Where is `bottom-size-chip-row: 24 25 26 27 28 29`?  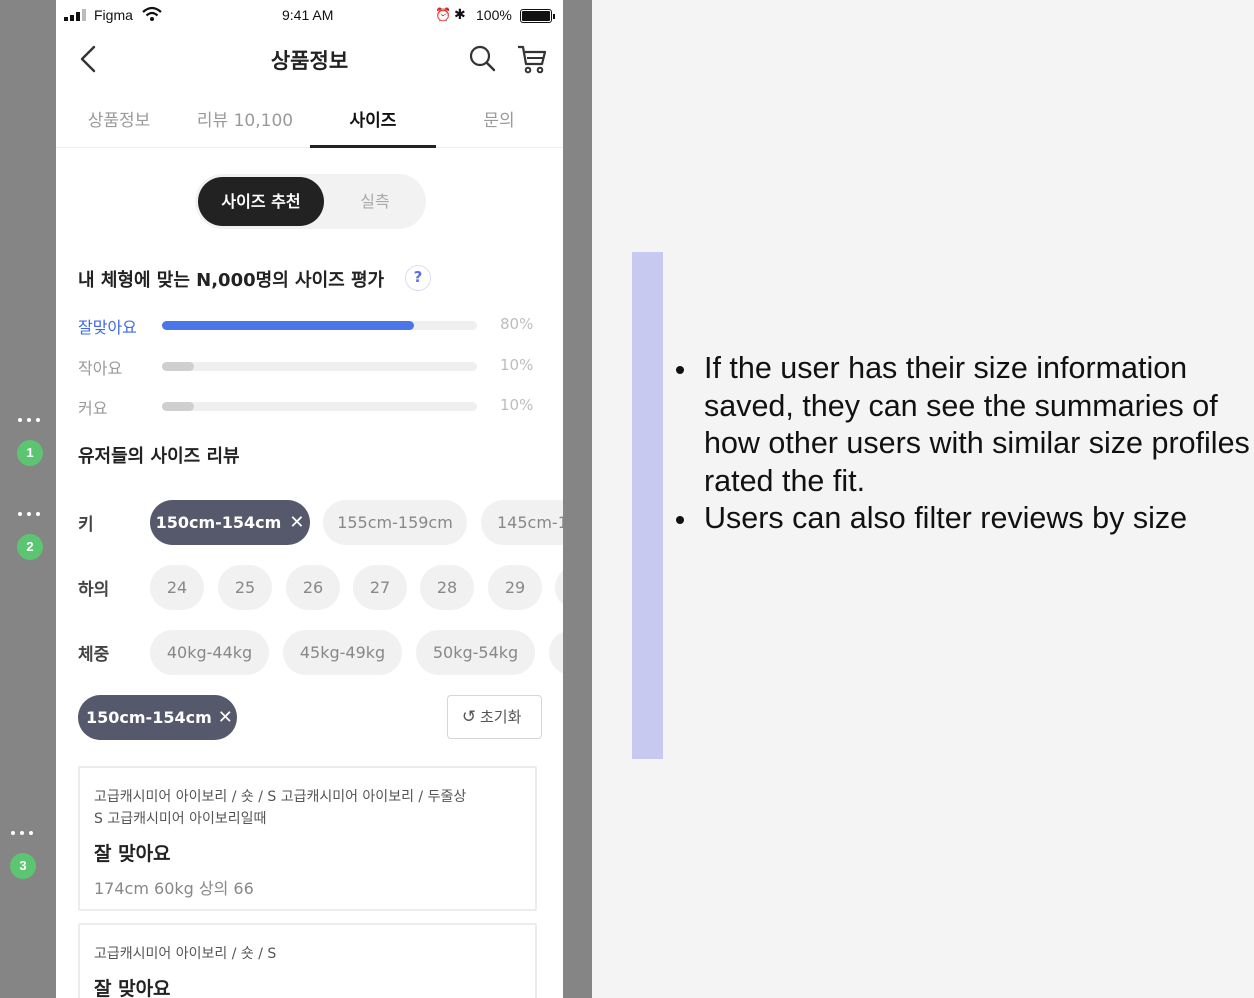 bottom-size-chip-row: 24 25 26 27 28 29 is located at coordinates (356, 588).